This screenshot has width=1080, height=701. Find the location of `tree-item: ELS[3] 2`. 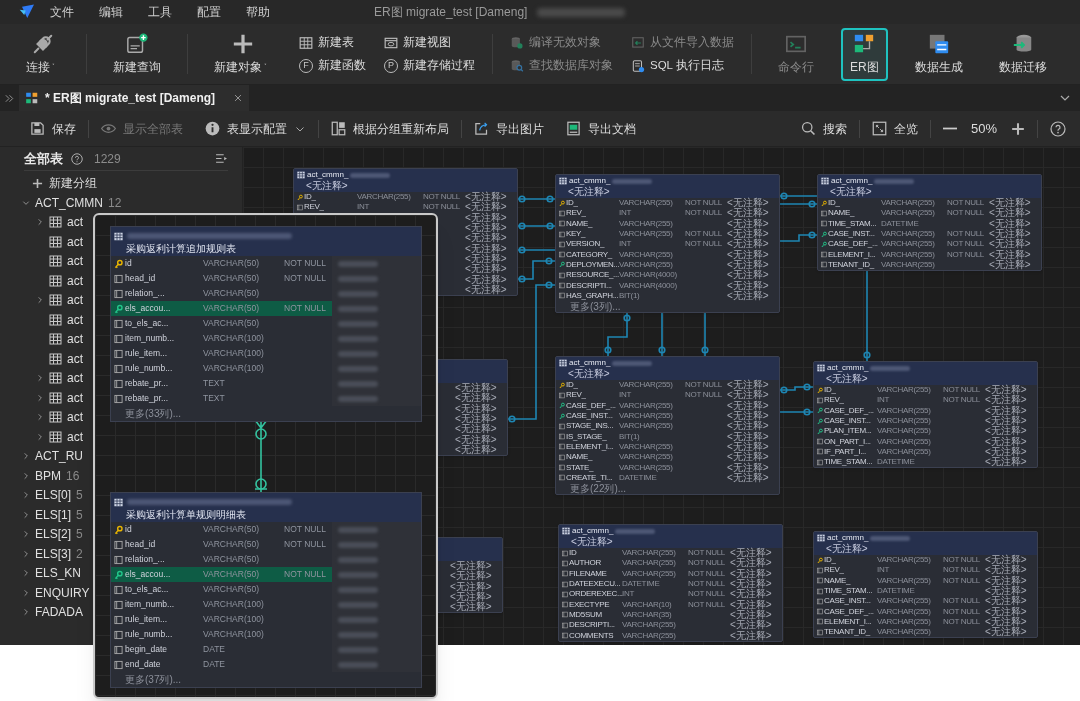

tree-item: ELS[3] 2 is located at coordinates (52, 554).